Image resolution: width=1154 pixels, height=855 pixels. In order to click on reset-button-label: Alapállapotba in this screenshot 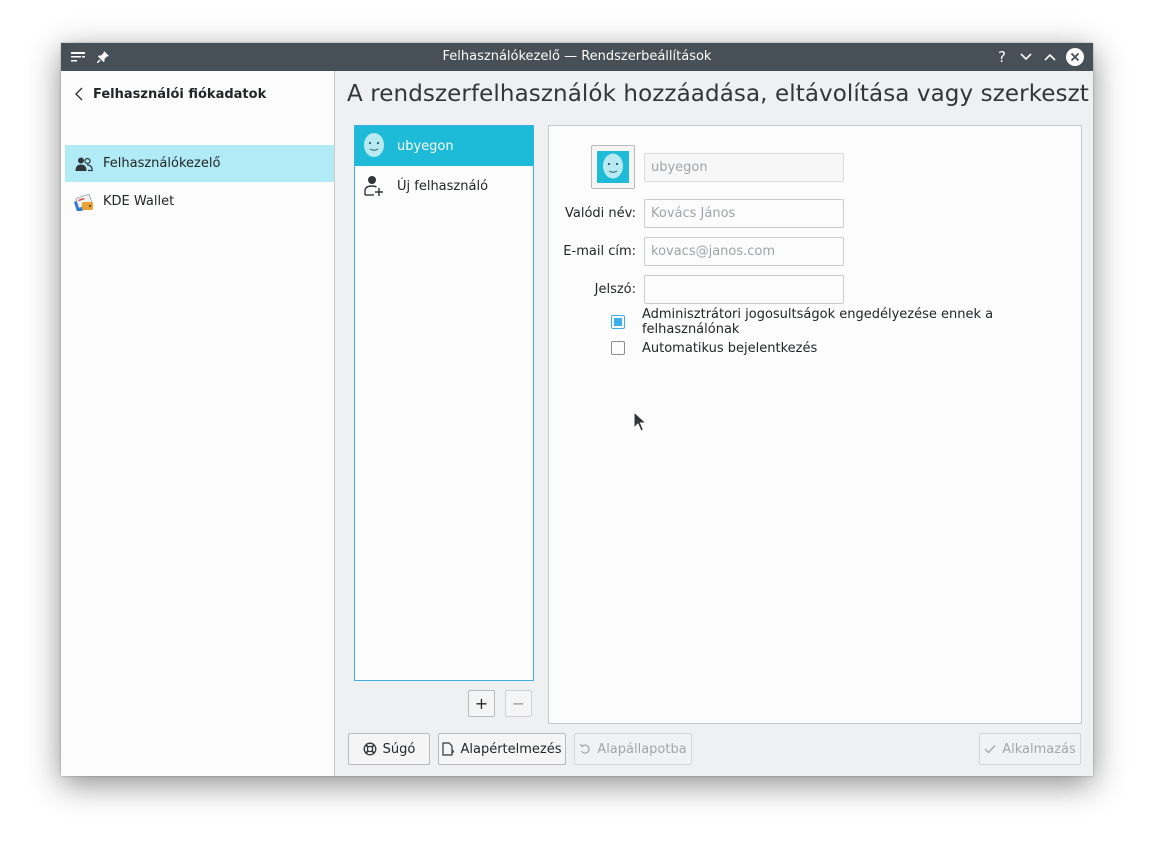, I will do `click(642, 749)`.